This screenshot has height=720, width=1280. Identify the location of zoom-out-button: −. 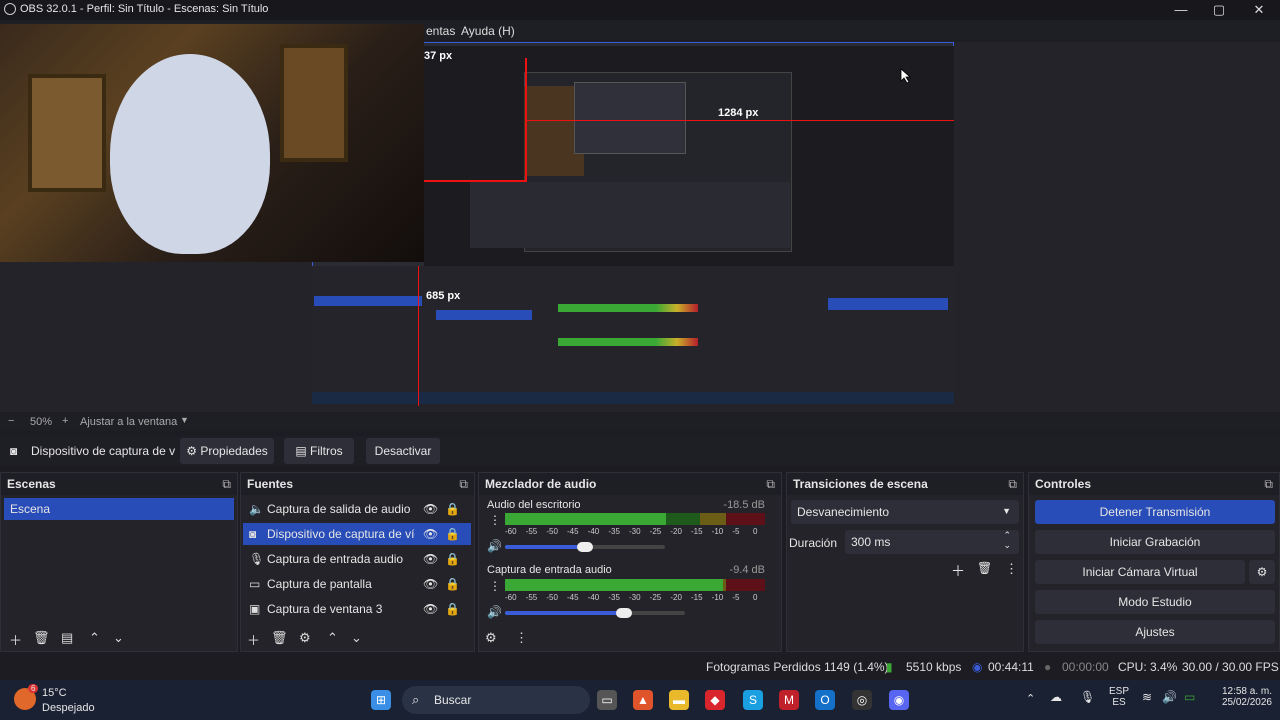
(11, 421).